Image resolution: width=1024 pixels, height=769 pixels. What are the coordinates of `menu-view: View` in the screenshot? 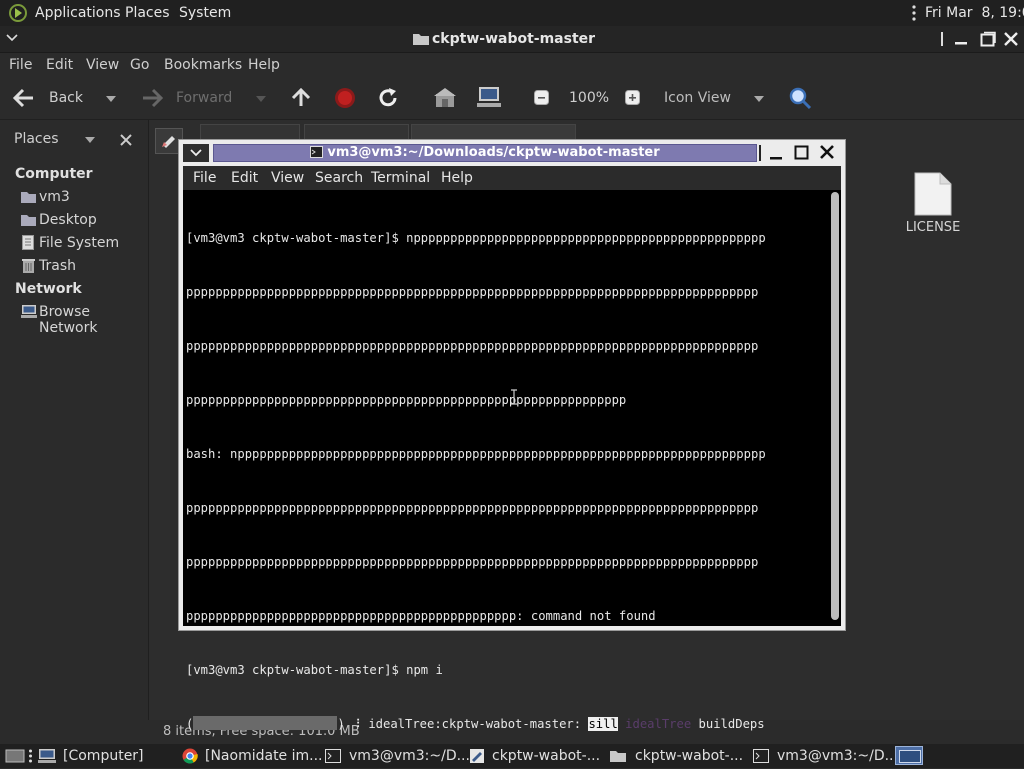 It's located at (102, 65).